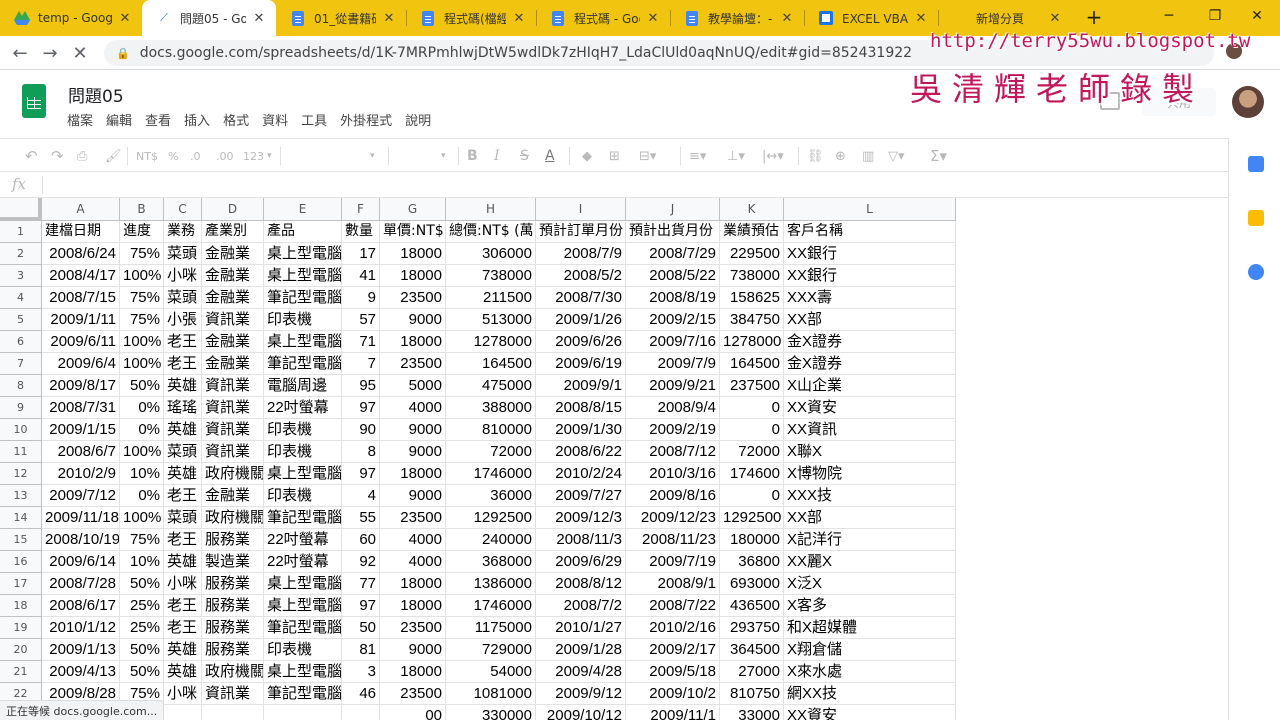  Describe the element at coordinates (361, 342) in the screenshot. I see `table-cell: 71` at that location.